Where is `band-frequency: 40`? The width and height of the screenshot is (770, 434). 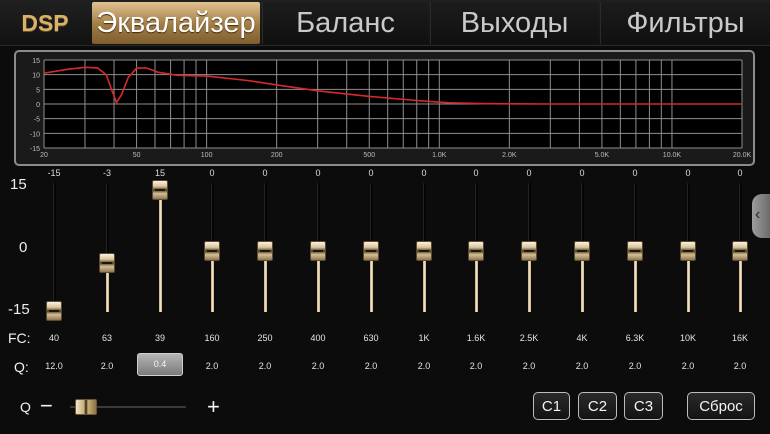
band-frequency: 40 is located at coordinates (54, 338).